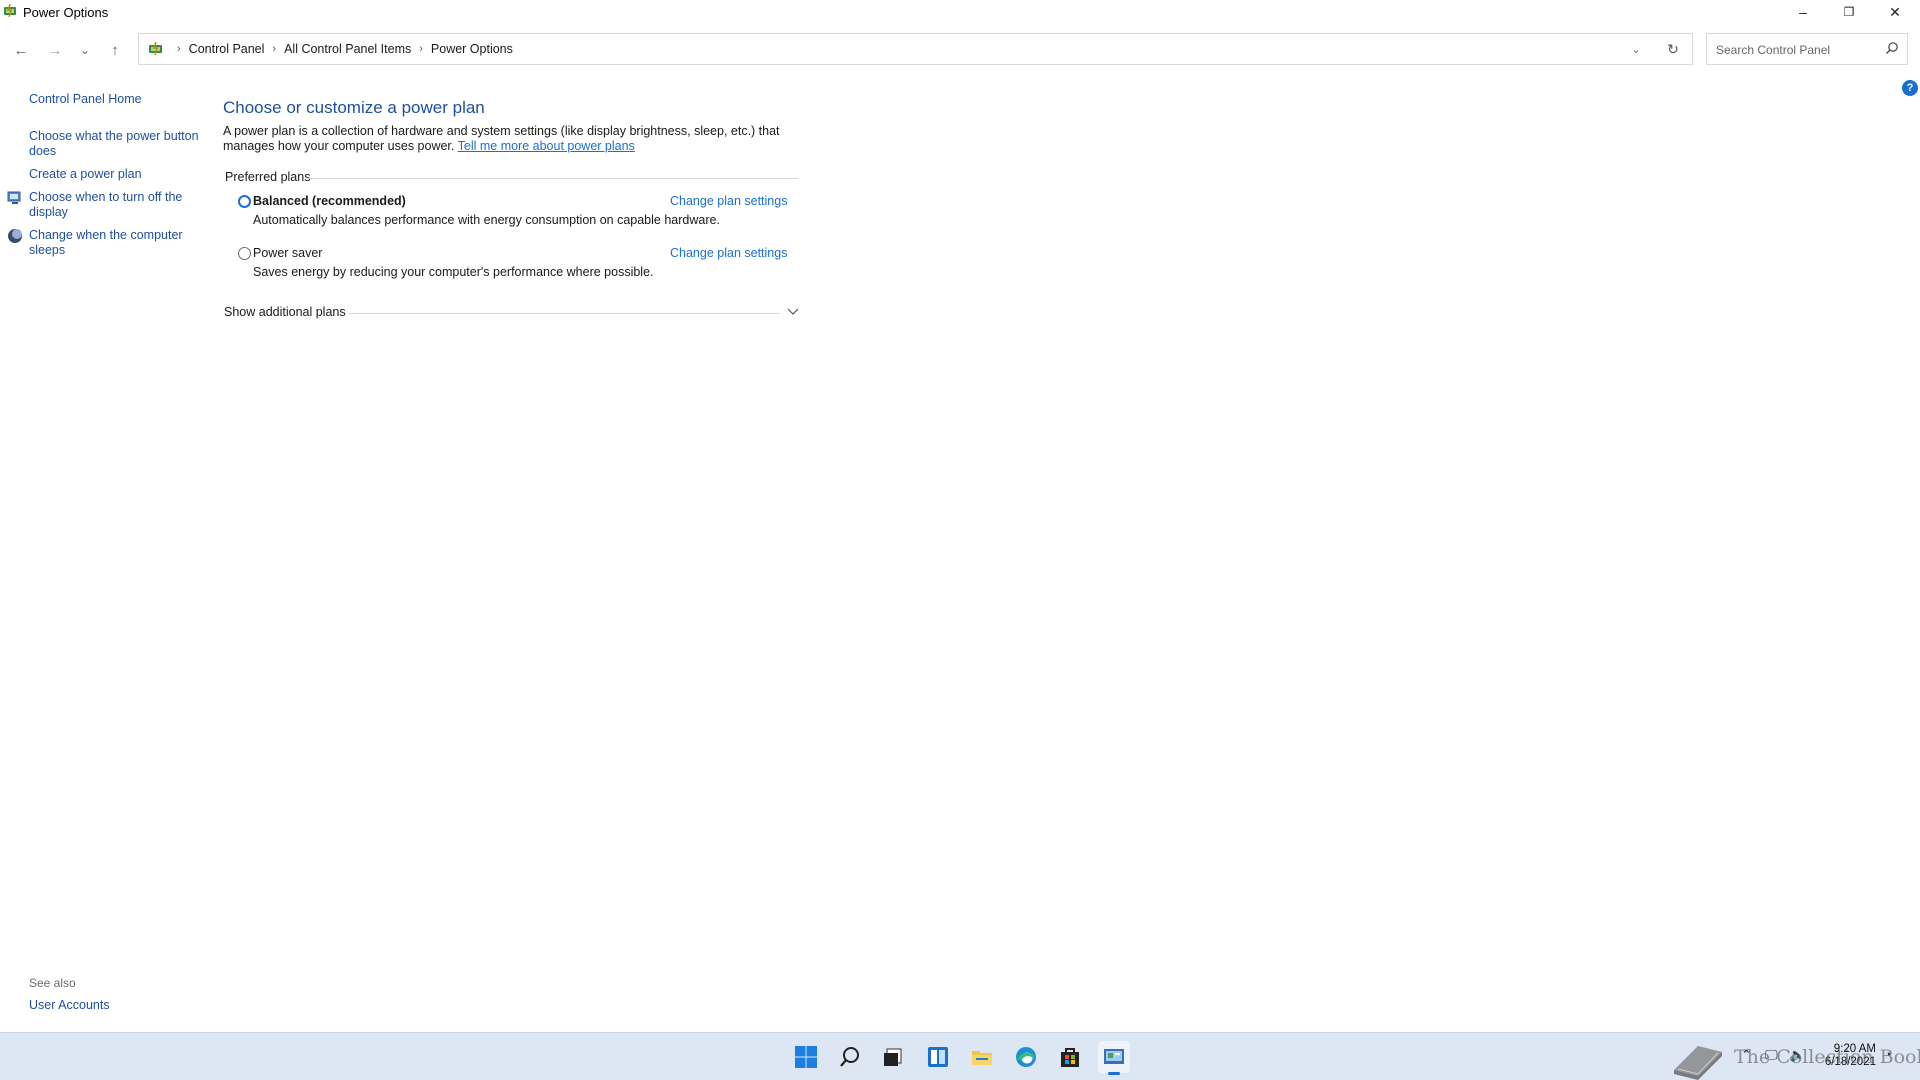 This screenshot has height=1080, width=1920. I want to click on up-arrow-icon: ↑, so click(115, 50).